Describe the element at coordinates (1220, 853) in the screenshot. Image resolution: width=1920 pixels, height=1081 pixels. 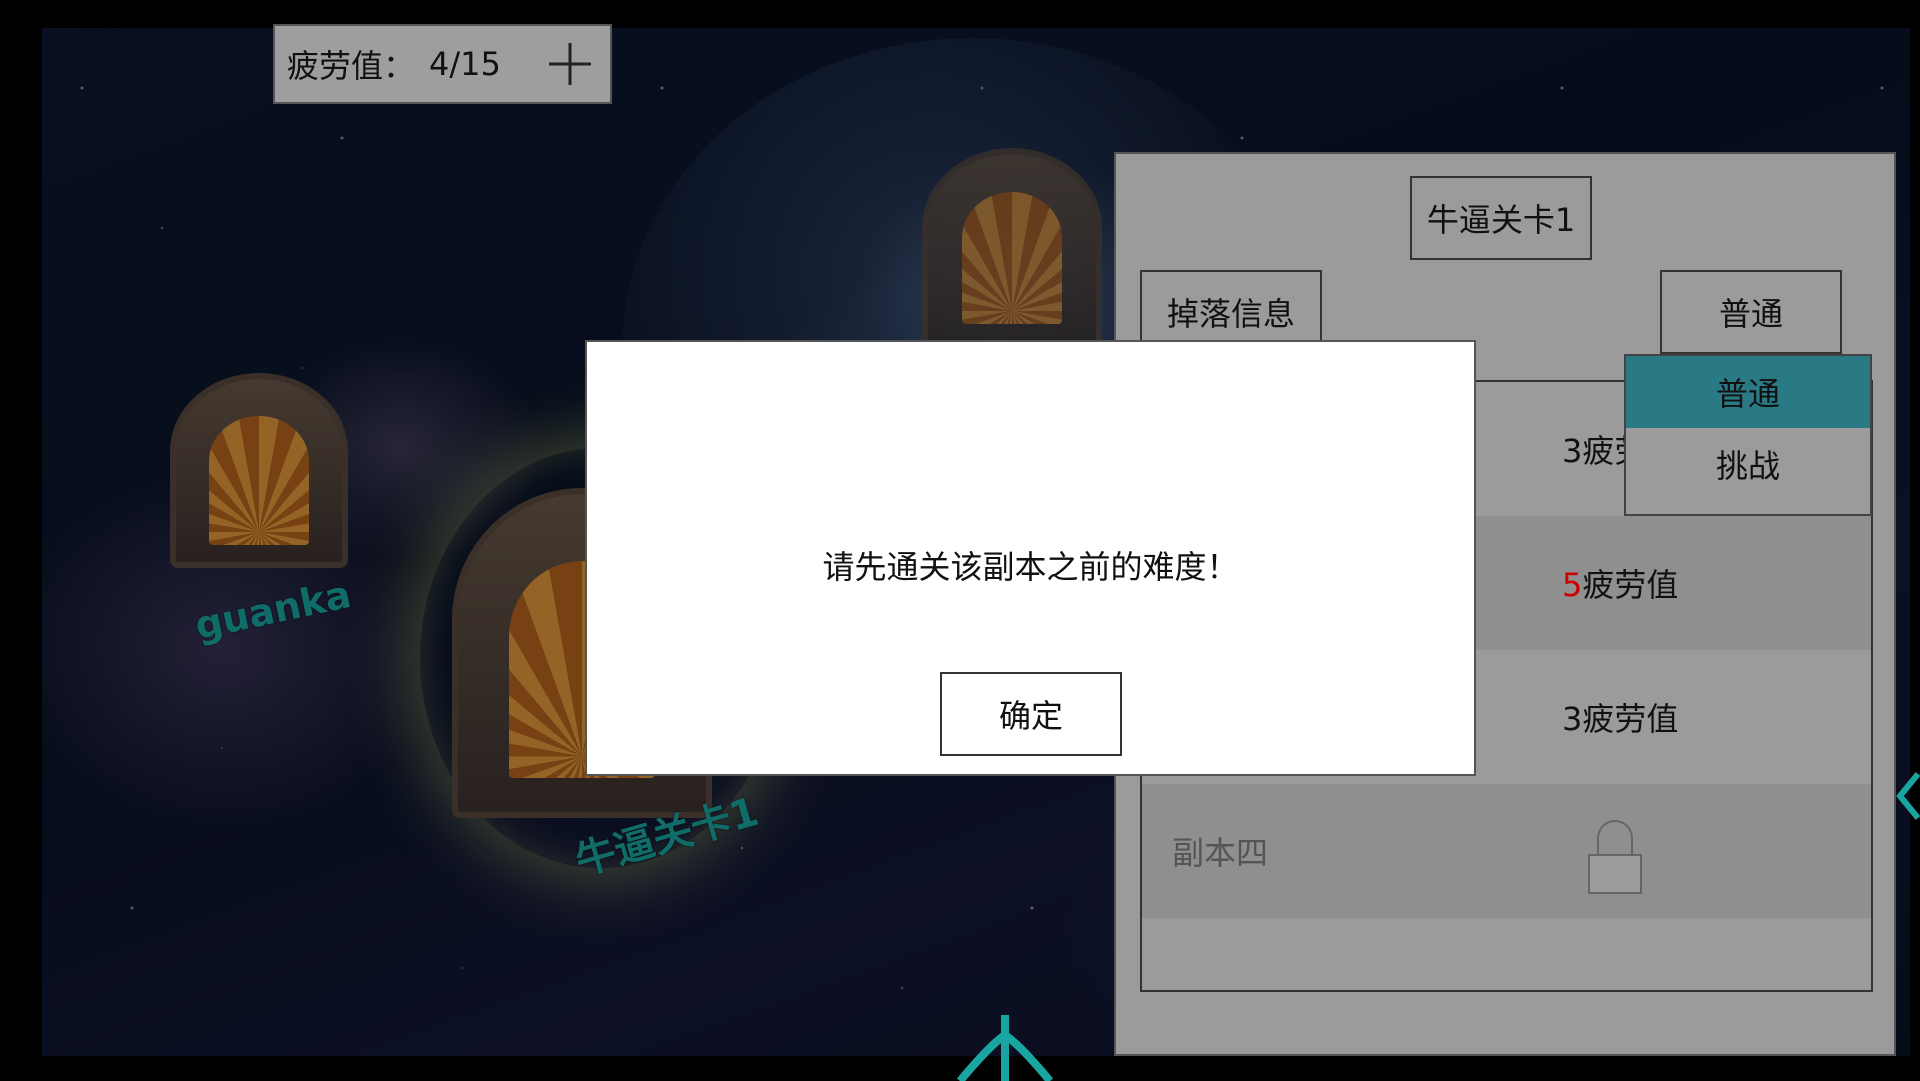
I see `dungeon-name: 副本四` at that location.